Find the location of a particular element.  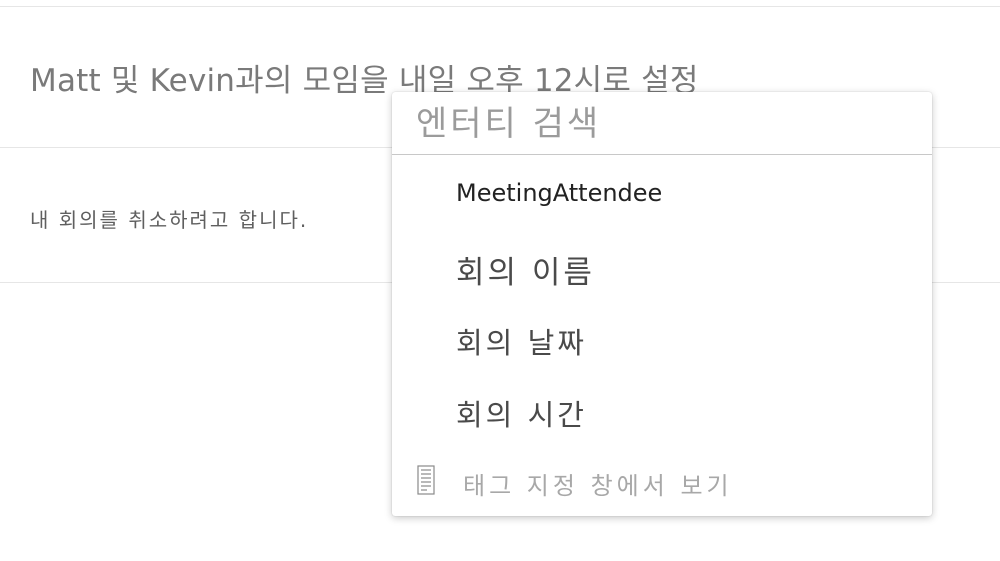

entity-search-input is located at coordinates (661, 124).